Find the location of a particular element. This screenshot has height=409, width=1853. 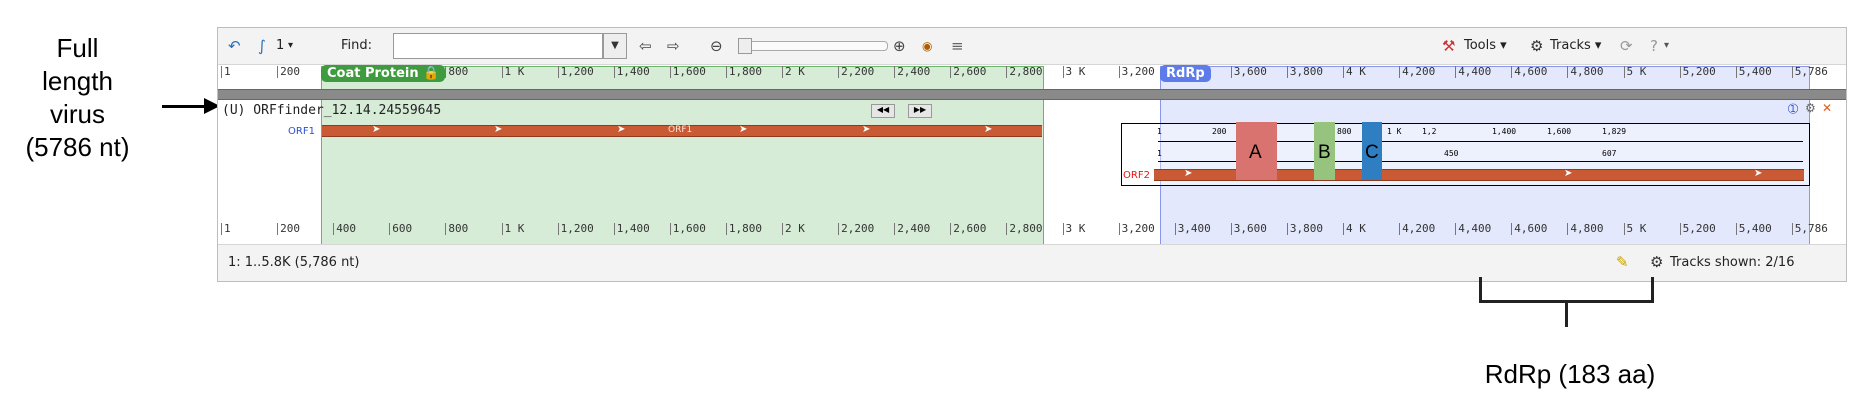

motif-b: B is located at coordinates (1324, 151).